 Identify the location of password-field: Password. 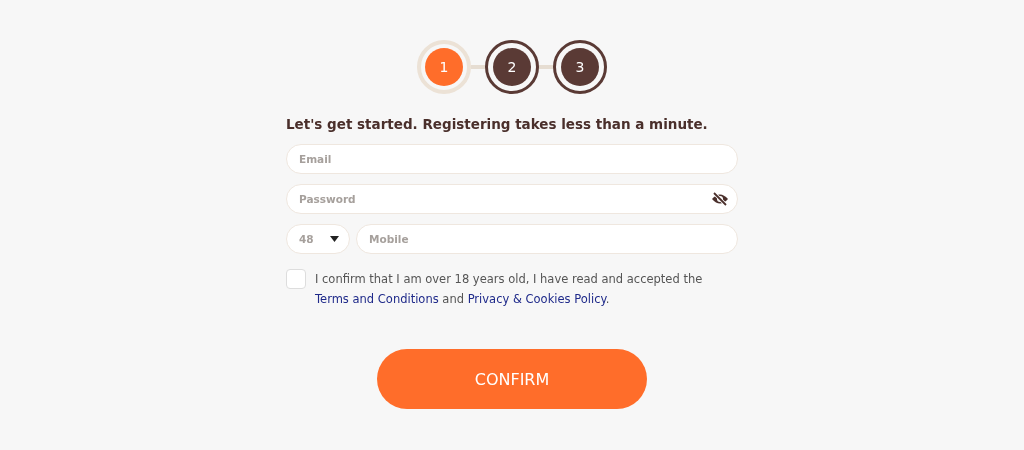
(512, 199).